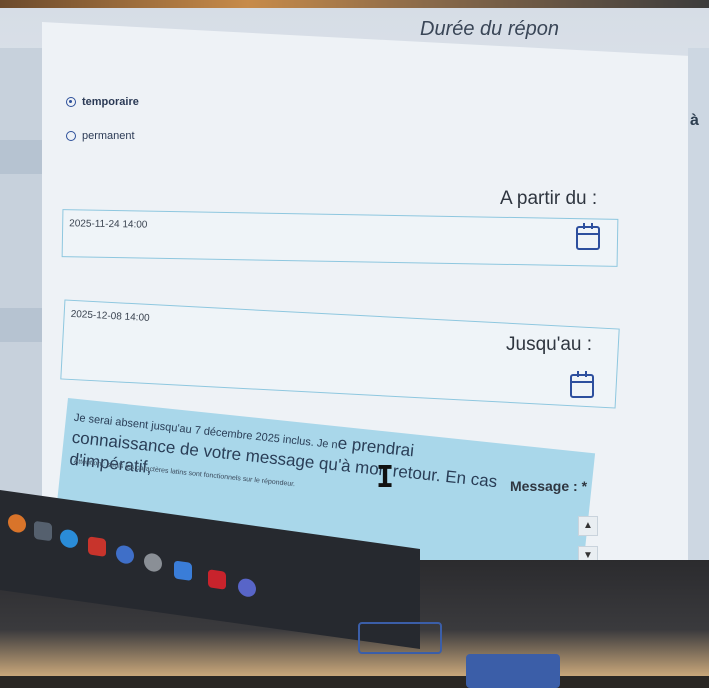 This screenshot has height=688, width=709. Describe the element at coordinates (17, 523) in the screenshot. I see `firefox-icon` at that location.